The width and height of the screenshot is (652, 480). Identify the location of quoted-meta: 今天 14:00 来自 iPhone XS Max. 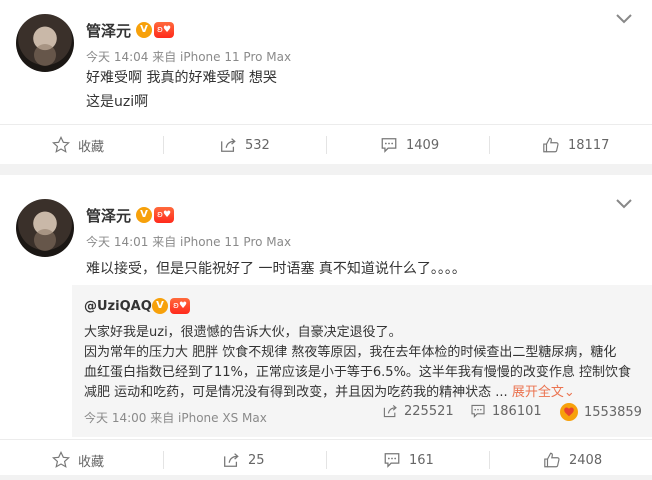
(175, 418).